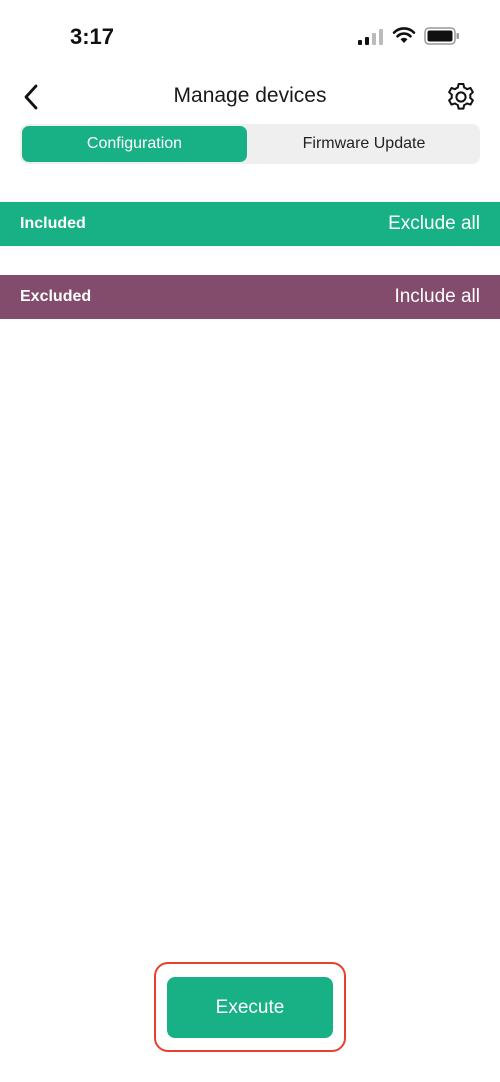 The width and height of the screenshot is (500, 1082). What do you see at coordinates (364, 144) in the screenshot?
I see `tab-firmware-update: Firmware Update` at bounding box center [364, 144].